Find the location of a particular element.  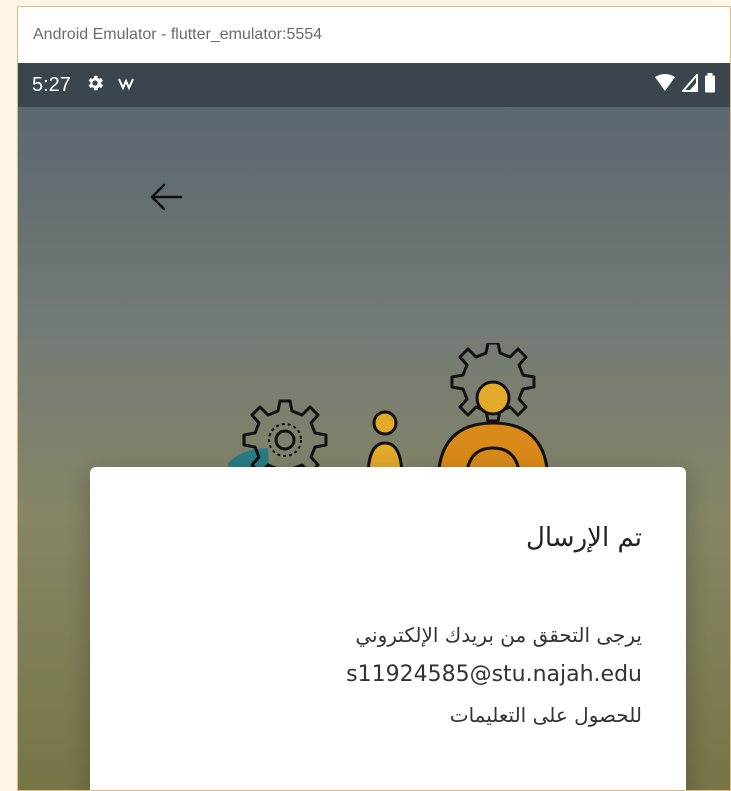

back-button is located at coordinates (166, 199).